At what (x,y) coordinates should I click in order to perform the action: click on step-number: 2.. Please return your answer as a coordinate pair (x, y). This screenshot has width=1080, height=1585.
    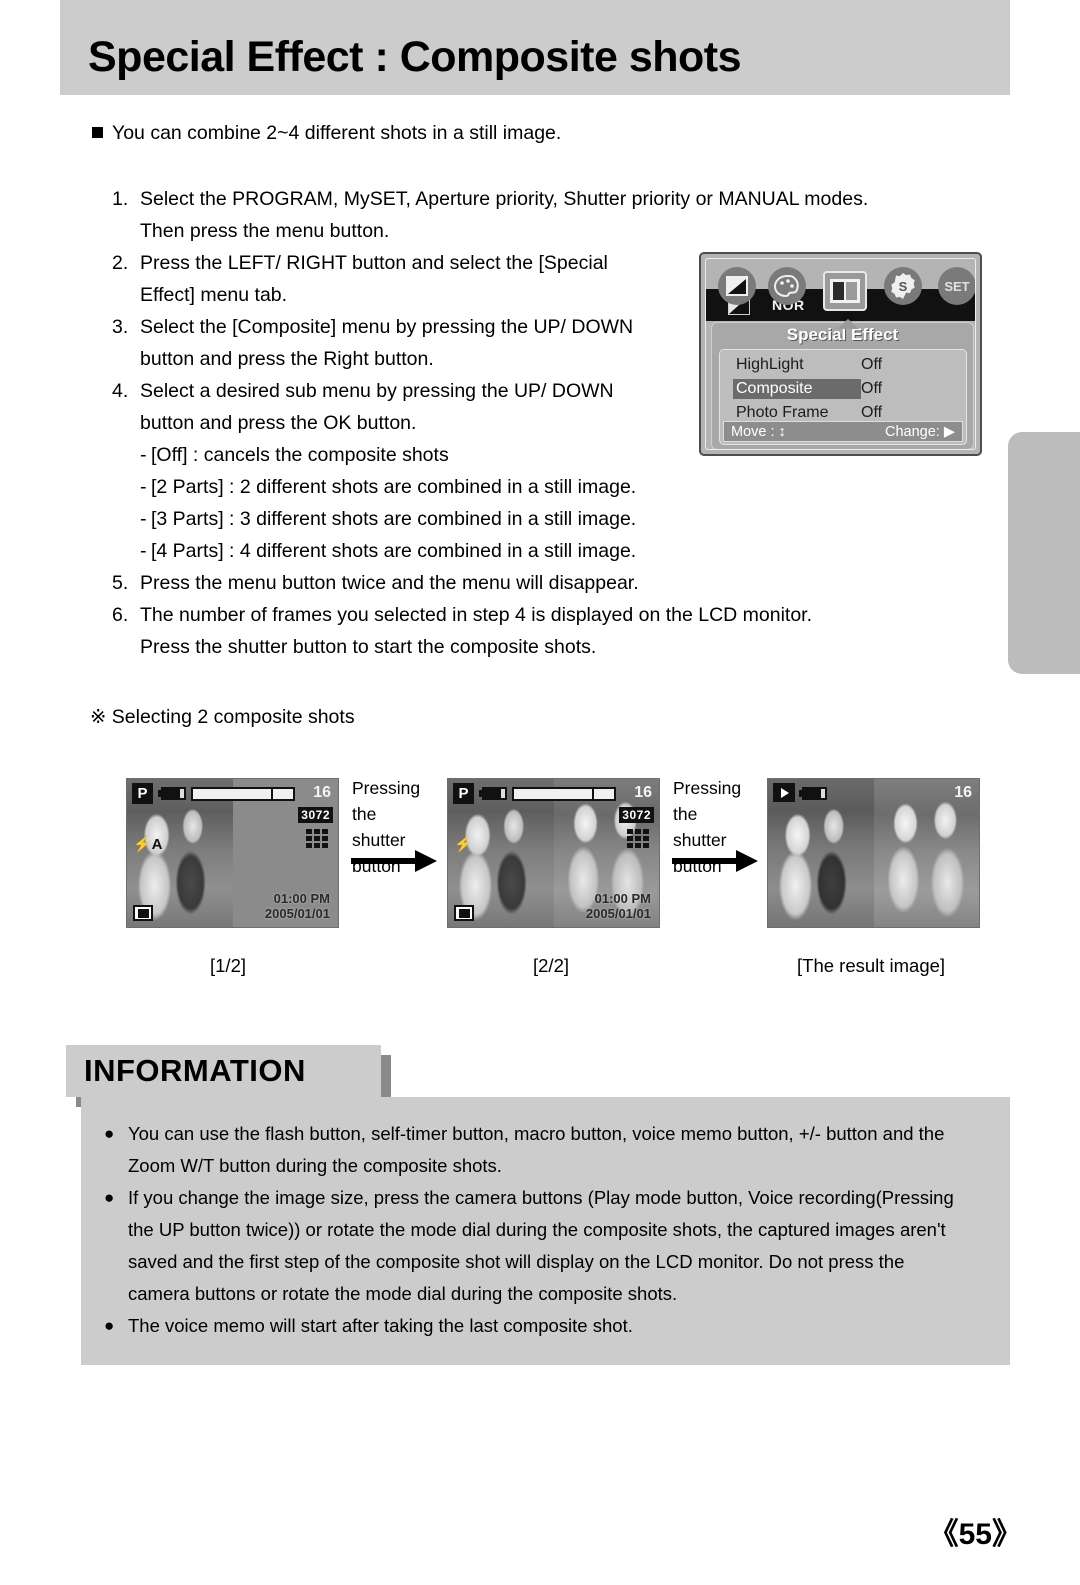
    Looking at the image, I should click on (120, 263).